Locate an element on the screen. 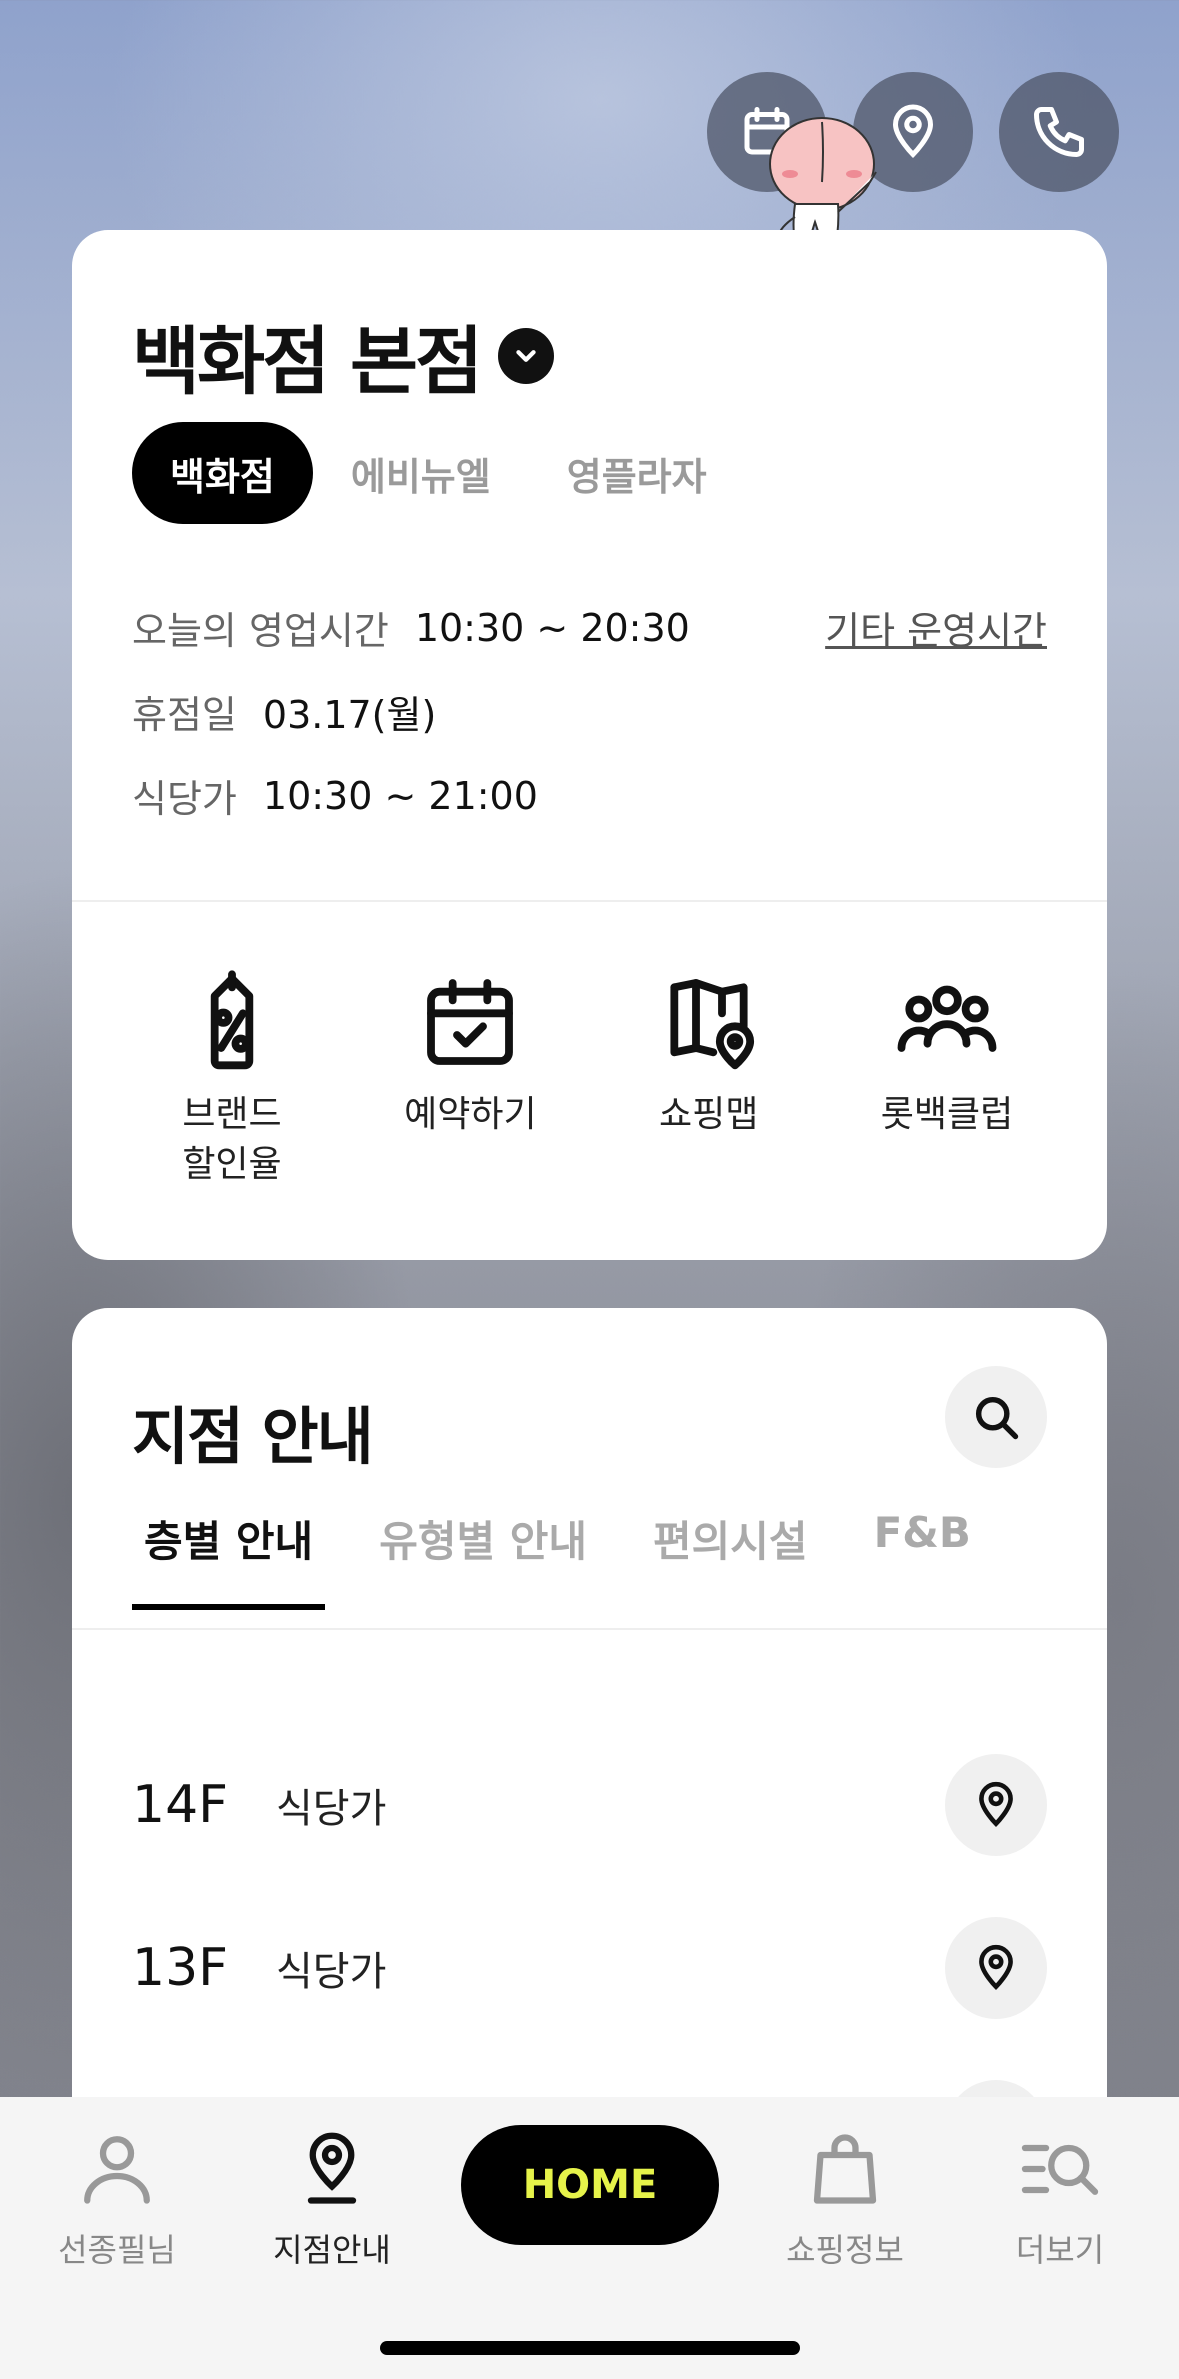  tab-floor-guide: 층별 안내 is located at coordinates (229, 1559).